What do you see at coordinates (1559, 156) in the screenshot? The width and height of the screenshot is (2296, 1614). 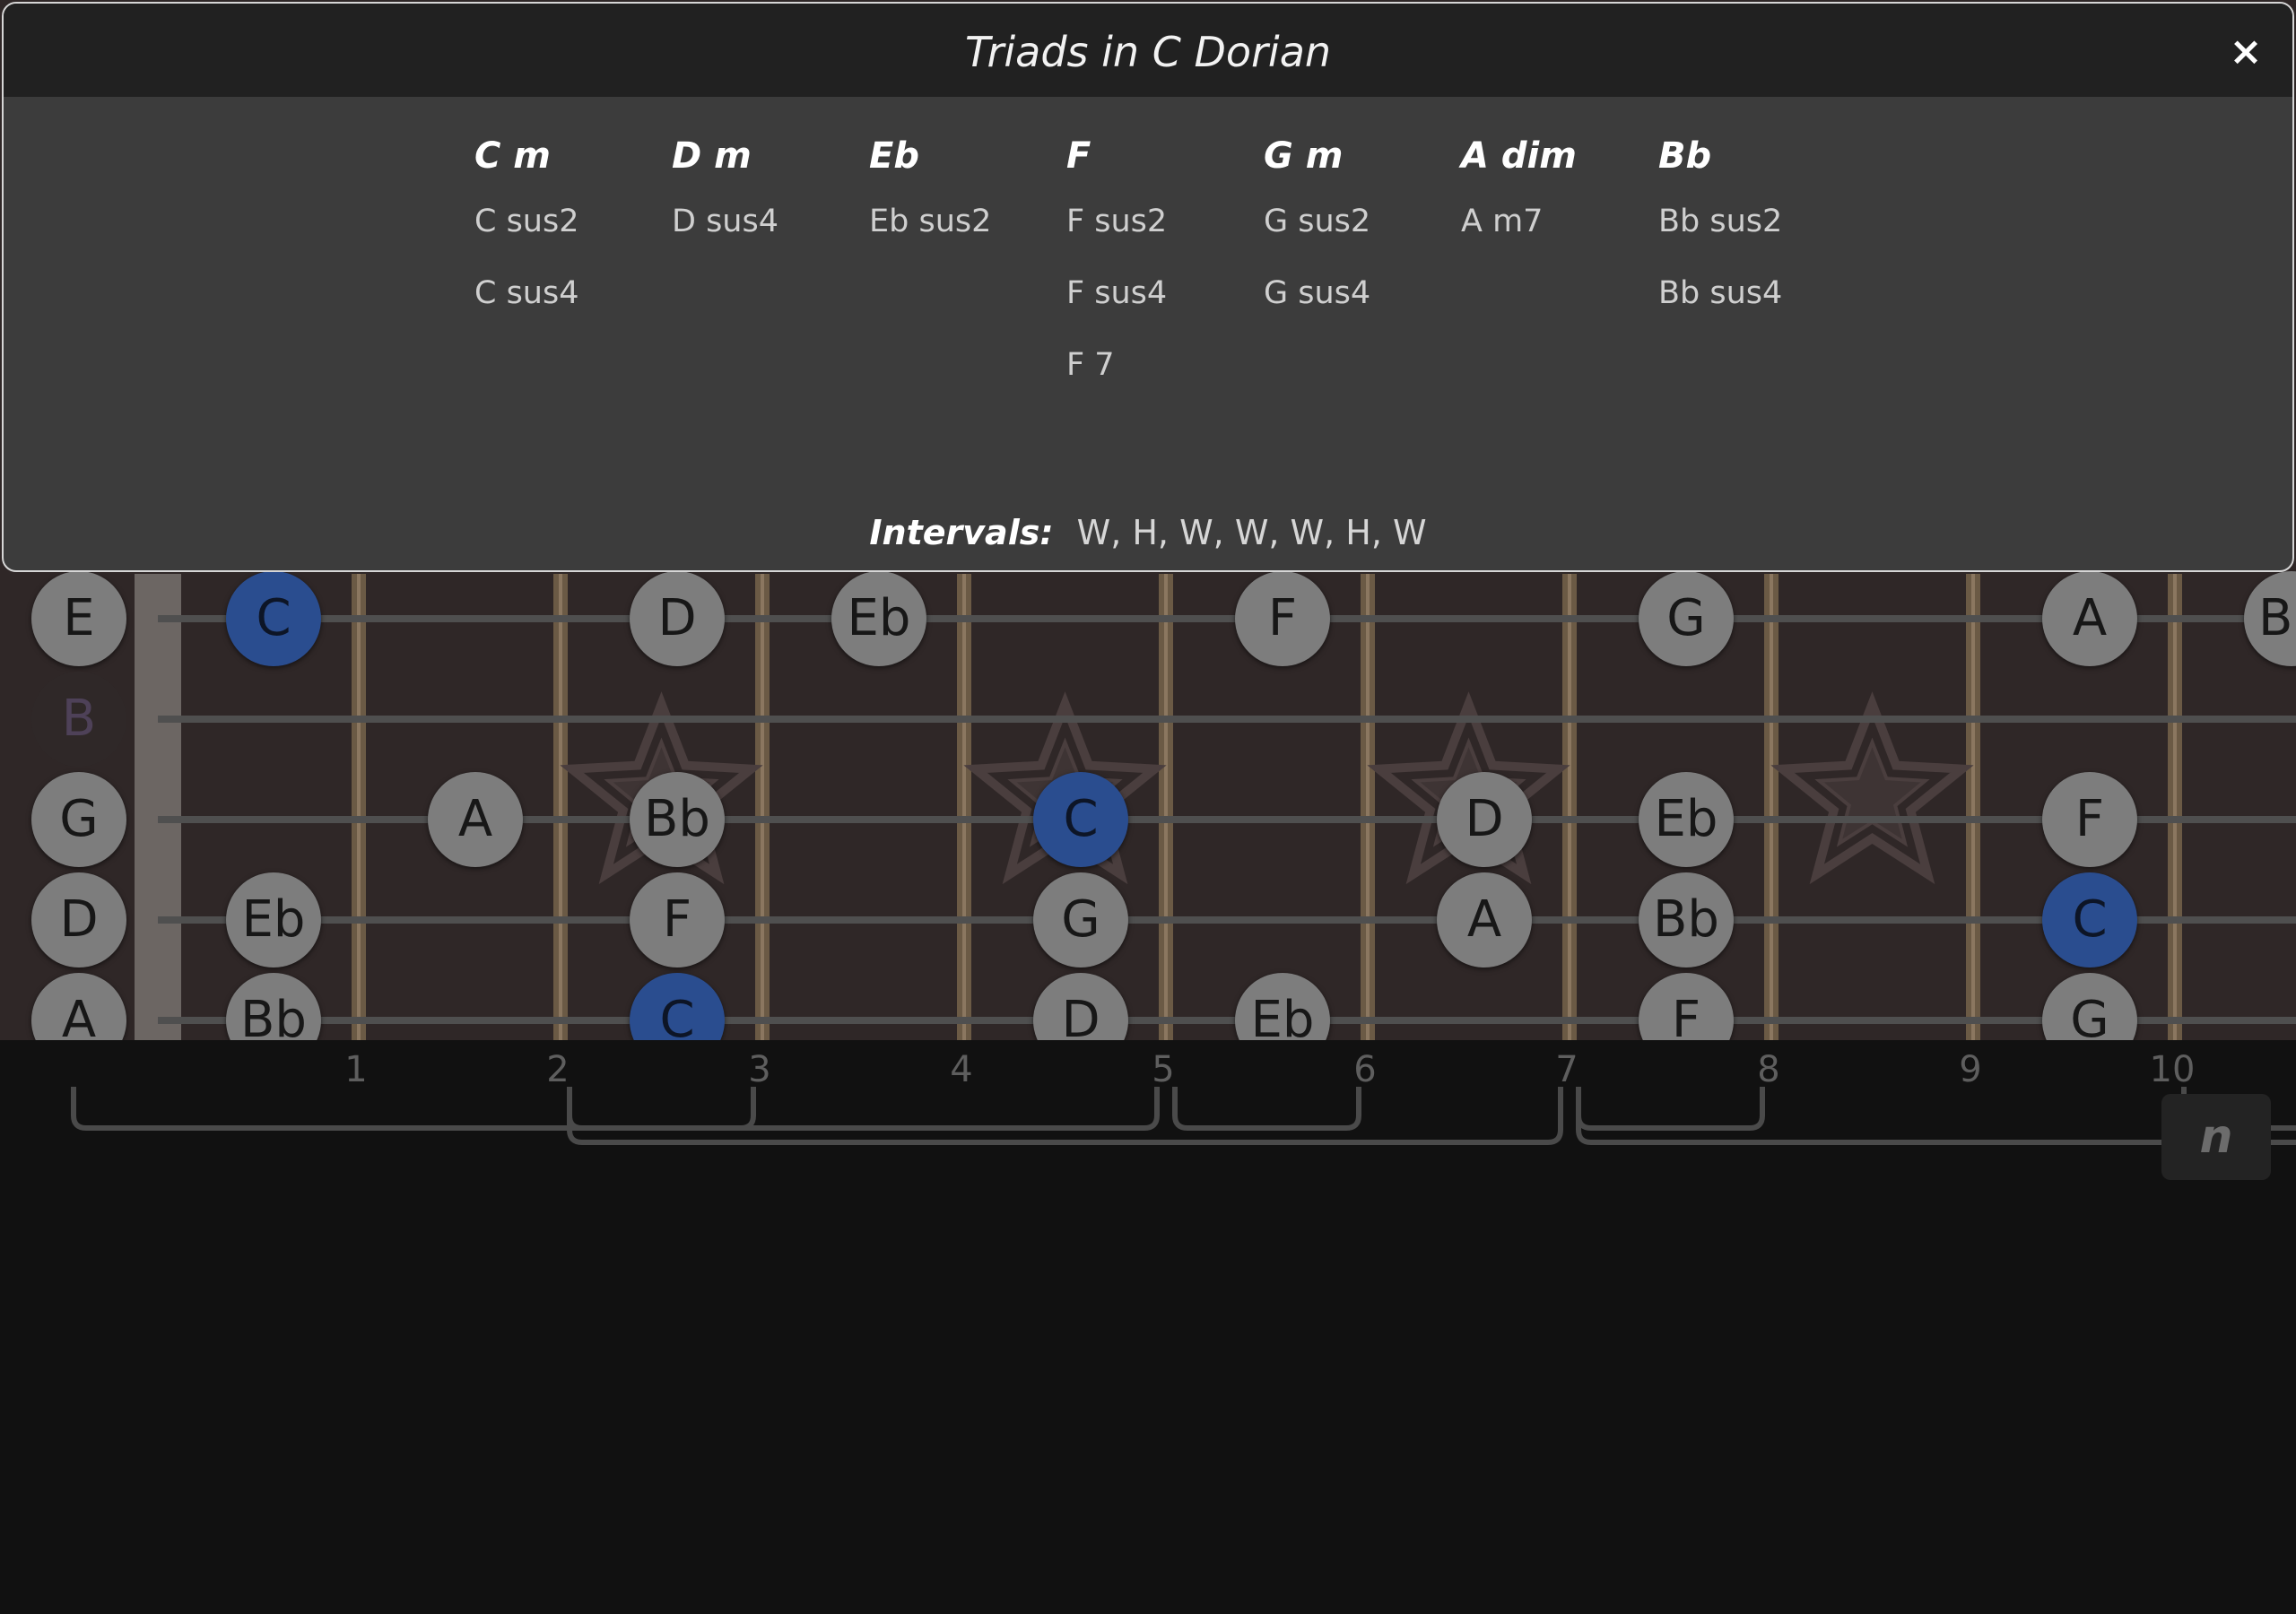 I see `chord-triad: A dim` at bounding box center [1559, 156].